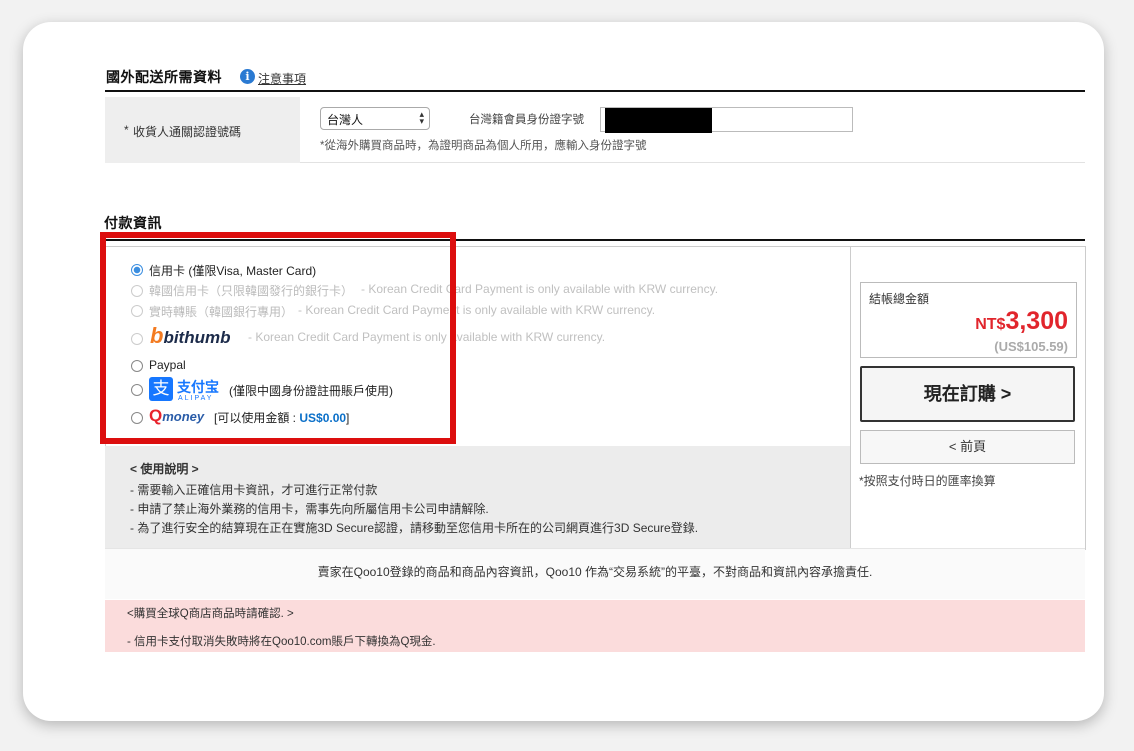  I want to click on payment-highlight-box, so click(278, 338).